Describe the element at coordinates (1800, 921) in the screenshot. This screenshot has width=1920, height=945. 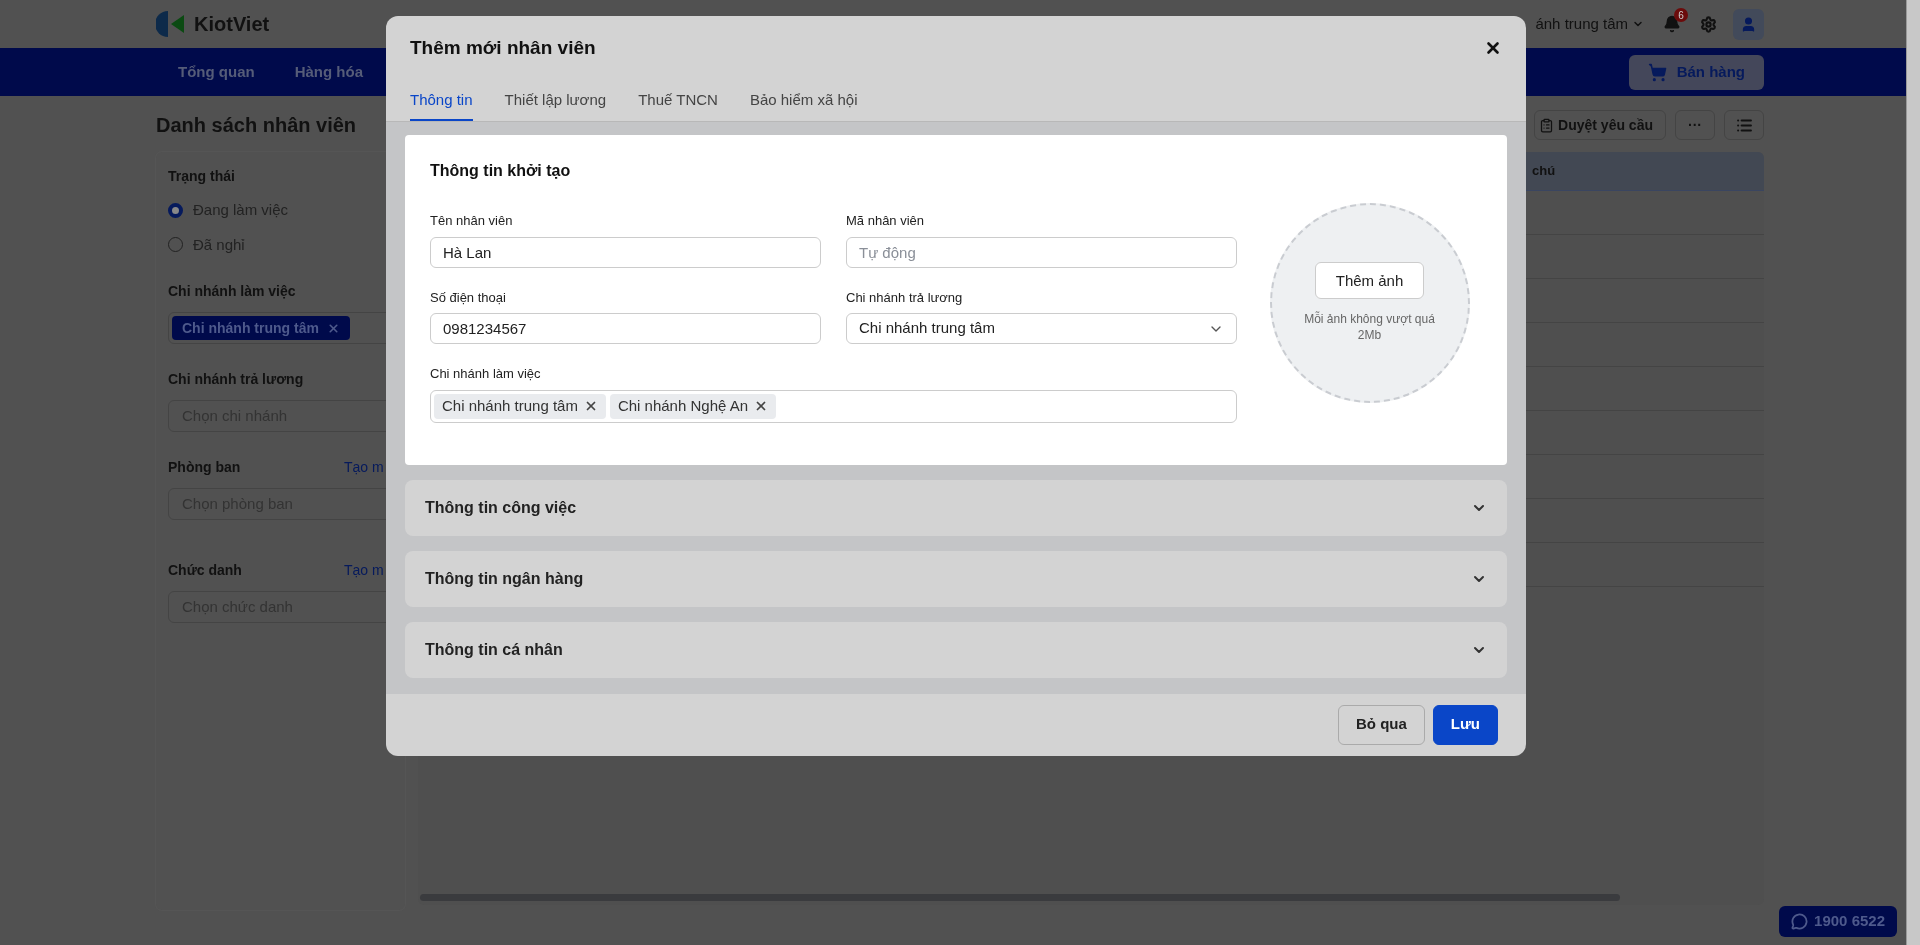
I see `chat-icon` at that location.